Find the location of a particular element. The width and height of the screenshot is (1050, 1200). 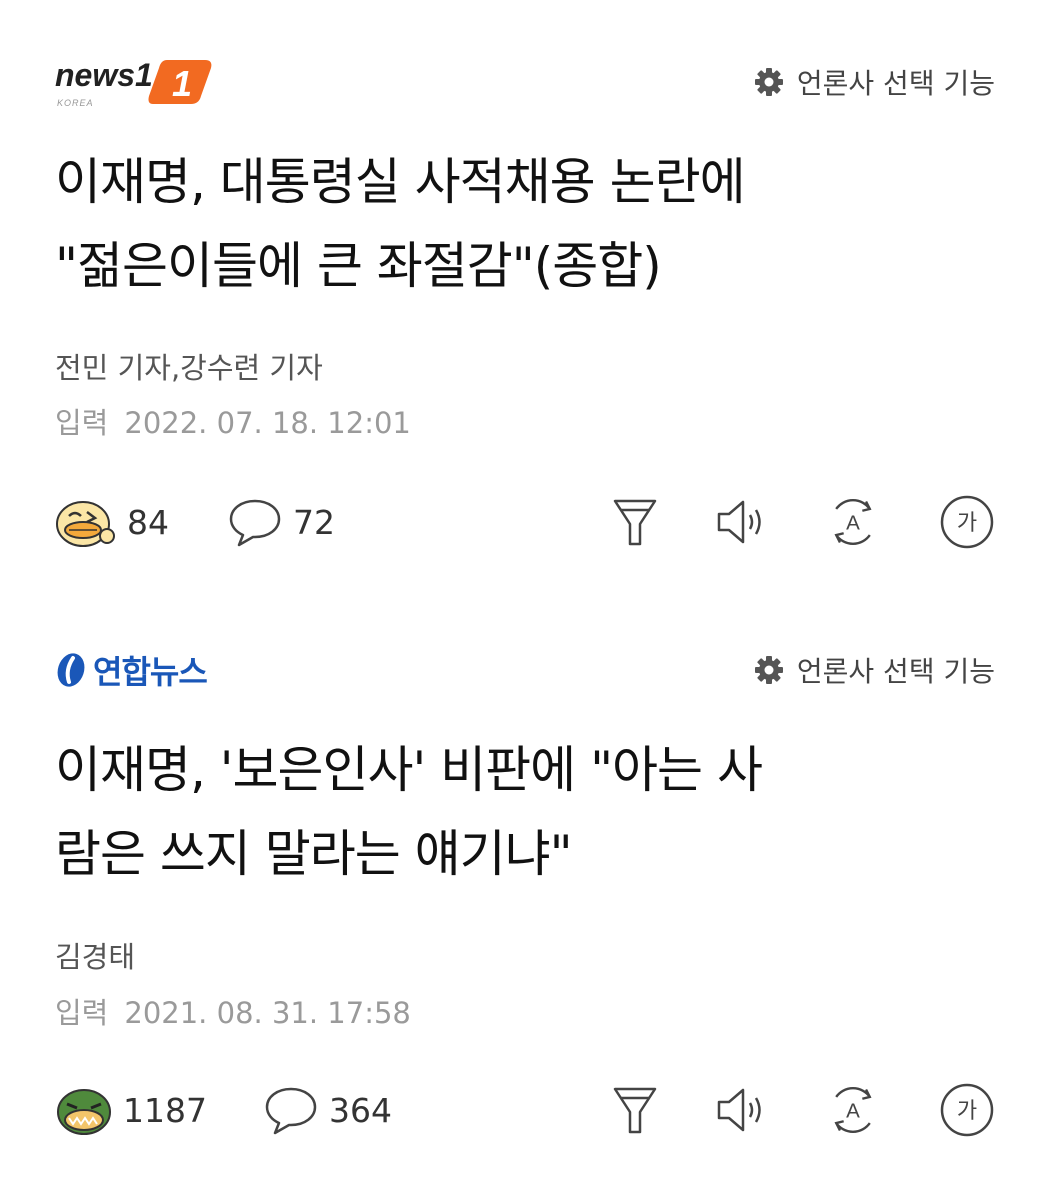

publish-date: 입력 2021. 08. 31. 17:58 is located at coordinates (233, 1011).